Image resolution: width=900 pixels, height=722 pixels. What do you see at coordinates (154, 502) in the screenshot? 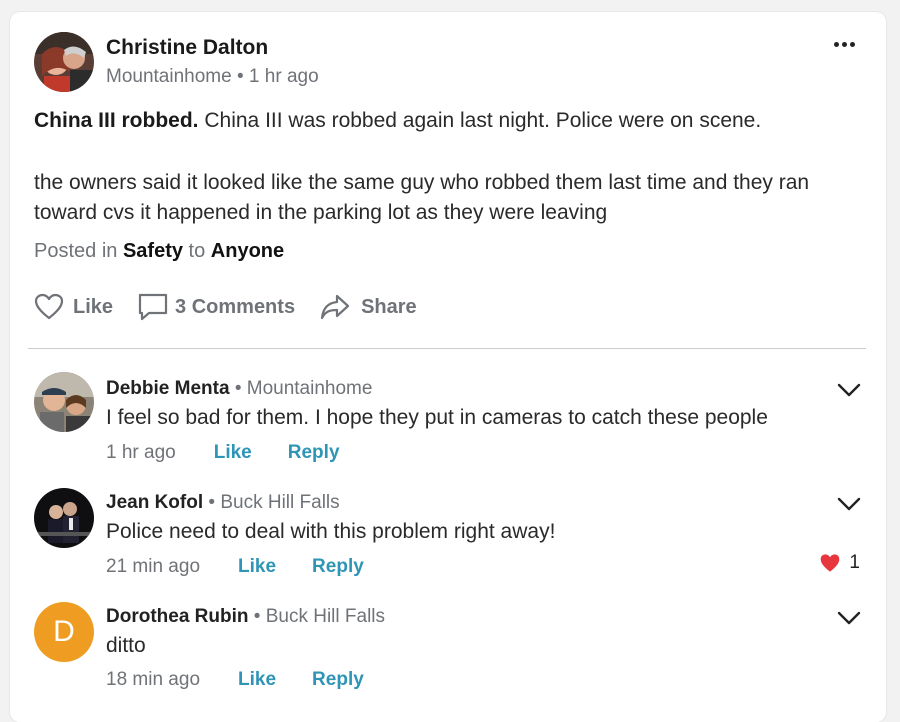
I see `commenter-name: Jean Kofol` at bounding box center [154, 502].